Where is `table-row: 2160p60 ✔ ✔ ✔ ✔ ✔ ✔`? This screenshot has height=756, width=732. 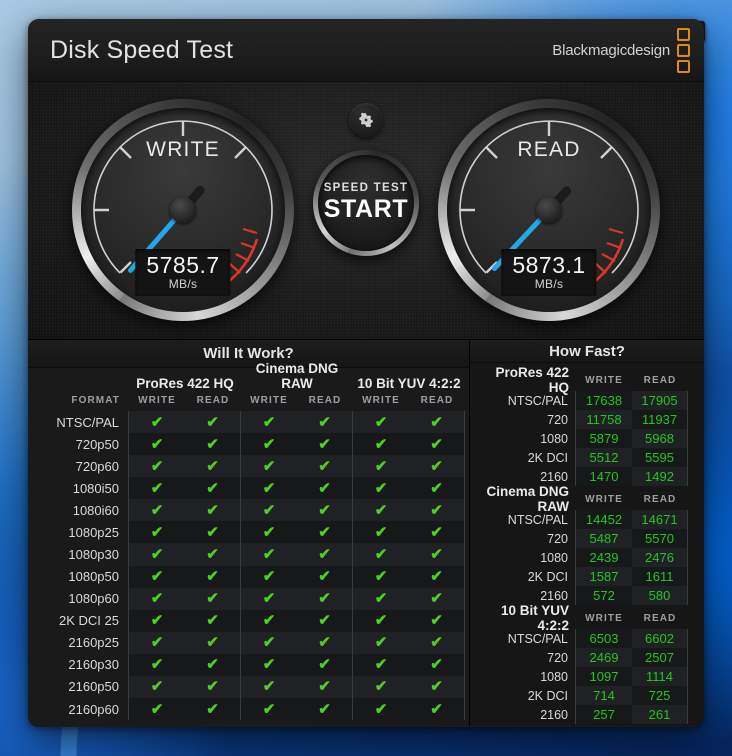
table-row: 2160p60 ✔ ✔ ✔ ✔ ✔ ✔ is located at coordinates (246, 709).